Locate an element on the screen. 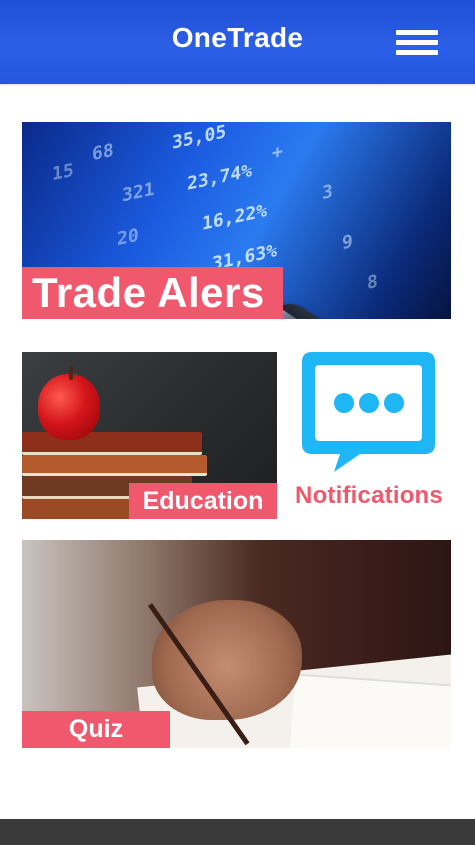 This screenshot has height=845, width=475. ticker-decoration: 8 is located at coordinates (372, 282).